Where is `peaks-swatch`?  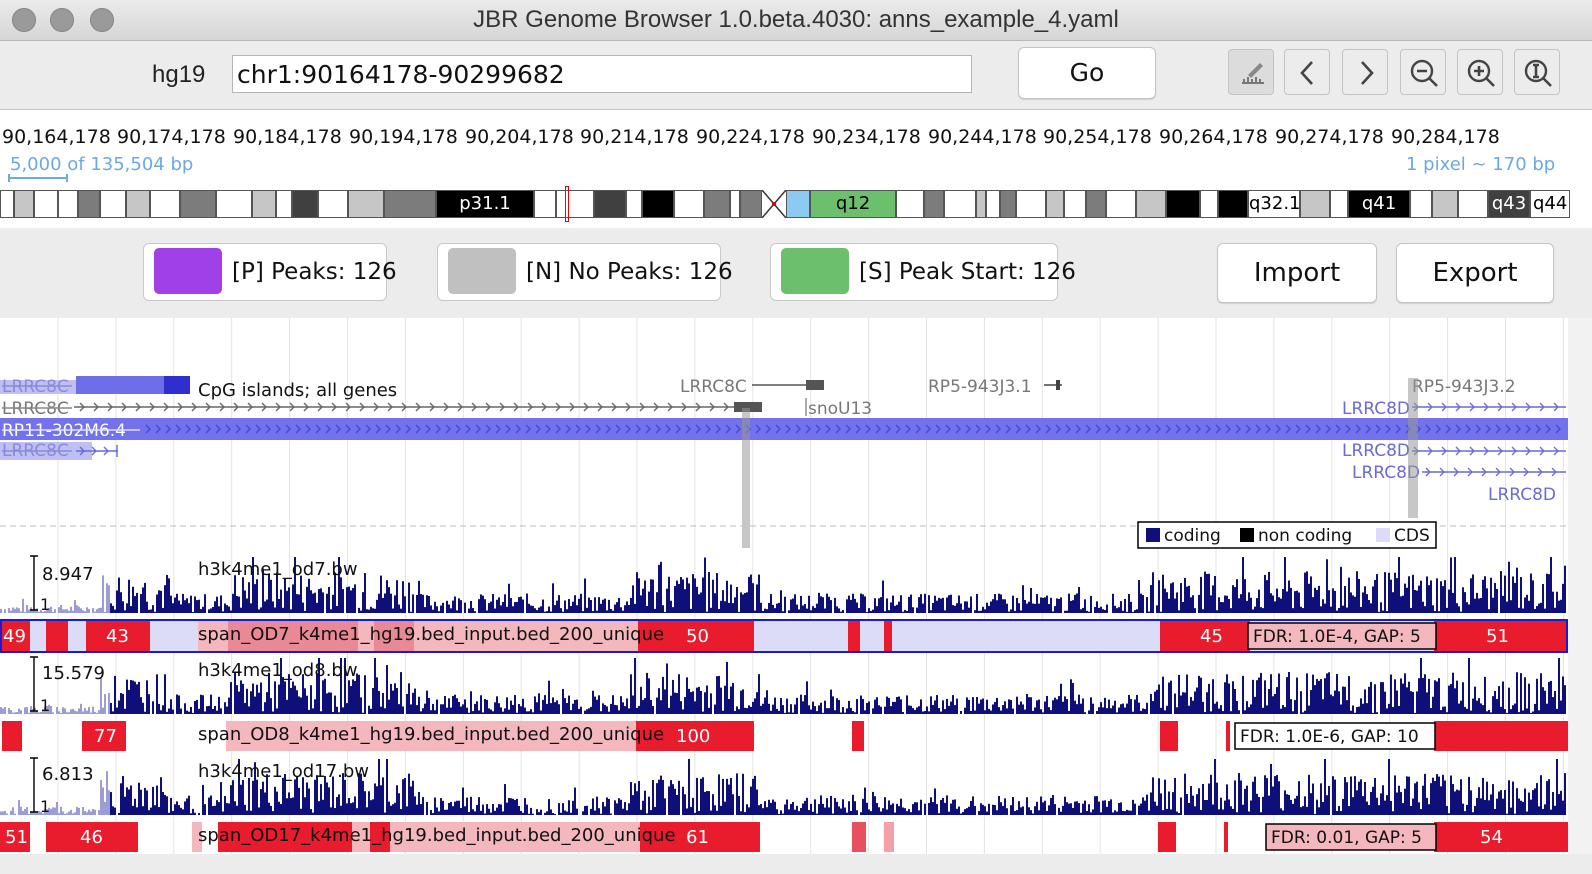 peaks-swatch is located at coordinates (188, 271).